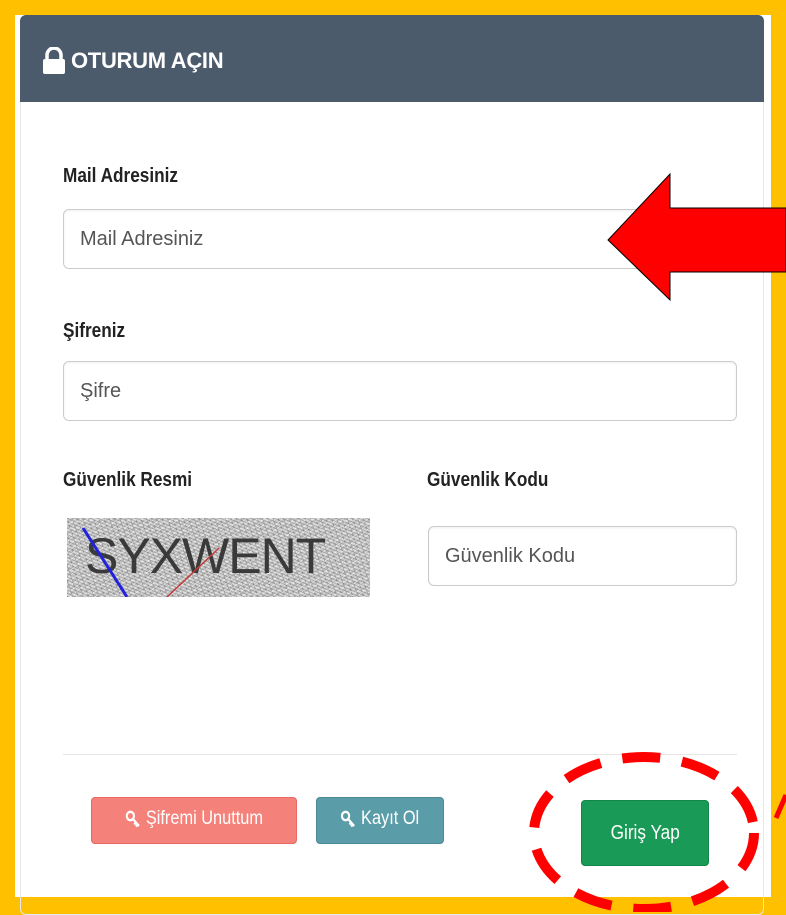 The height and width of the screenshot is (915, 786). Describe the element at coordinates (94, 331) in the screenshot. I see `password-label: Şifreniz` at that location.